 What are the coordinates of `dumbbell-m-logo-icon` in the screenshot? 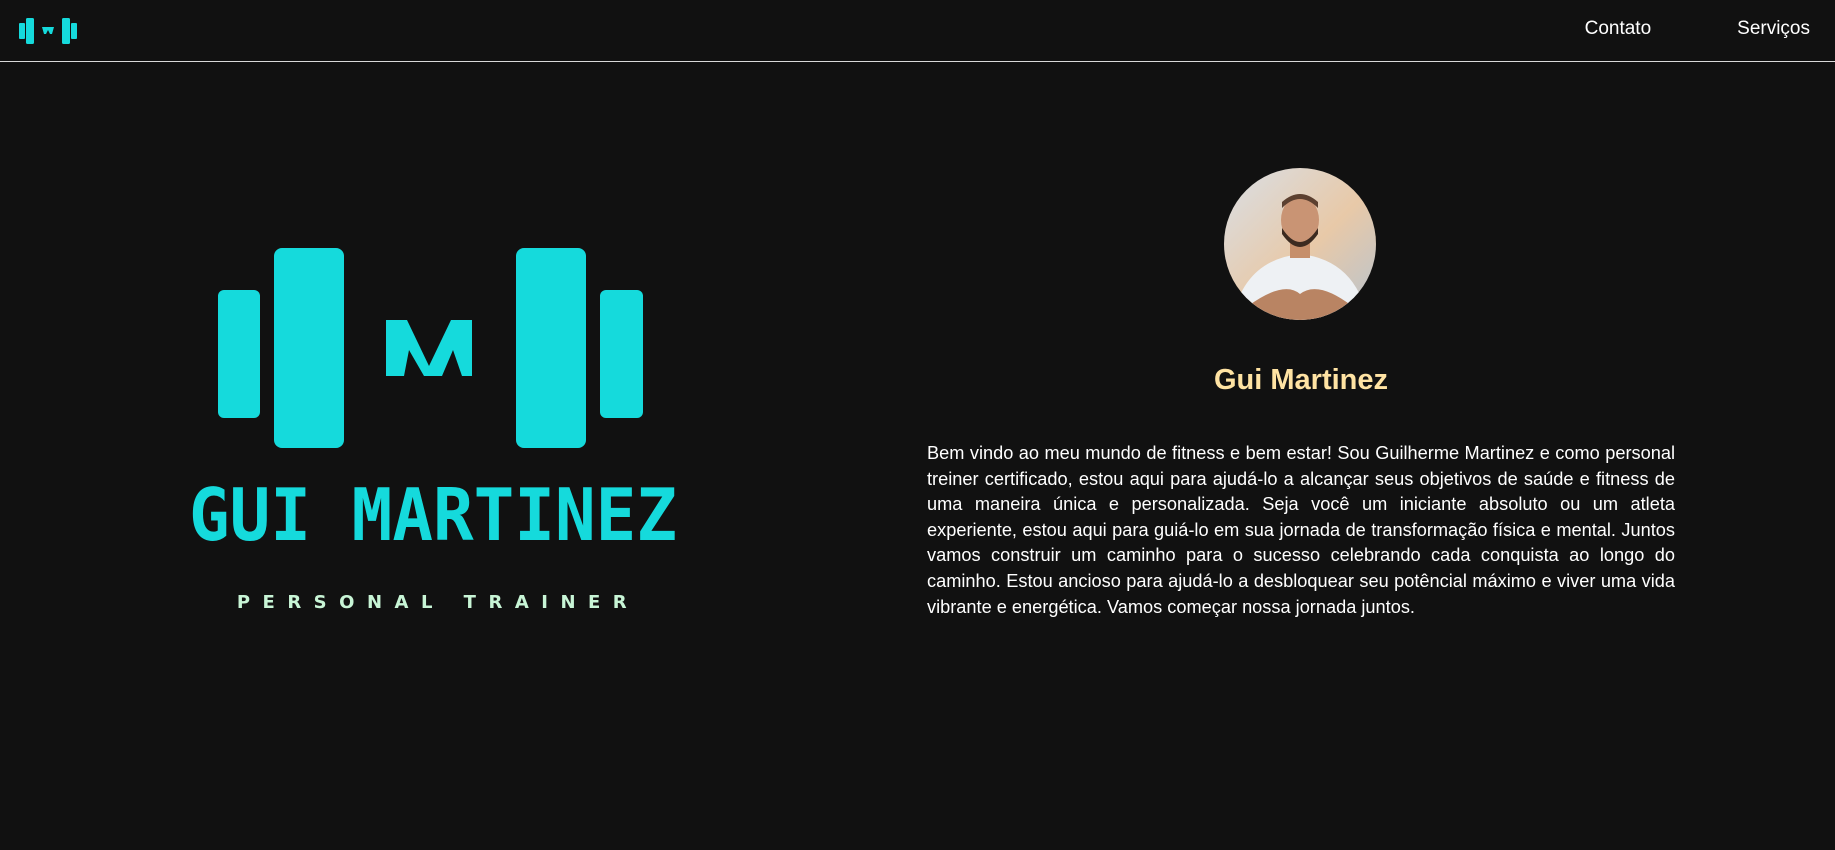 It's located at (48, 31).